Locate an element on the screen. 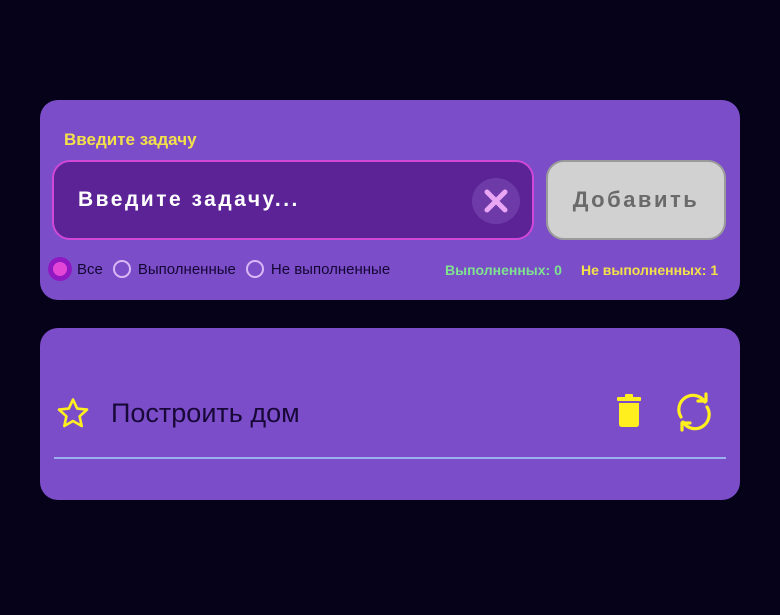 The width and height of the screenshot is (780, 615). refresh-icon is located at coordinates (694, 412).